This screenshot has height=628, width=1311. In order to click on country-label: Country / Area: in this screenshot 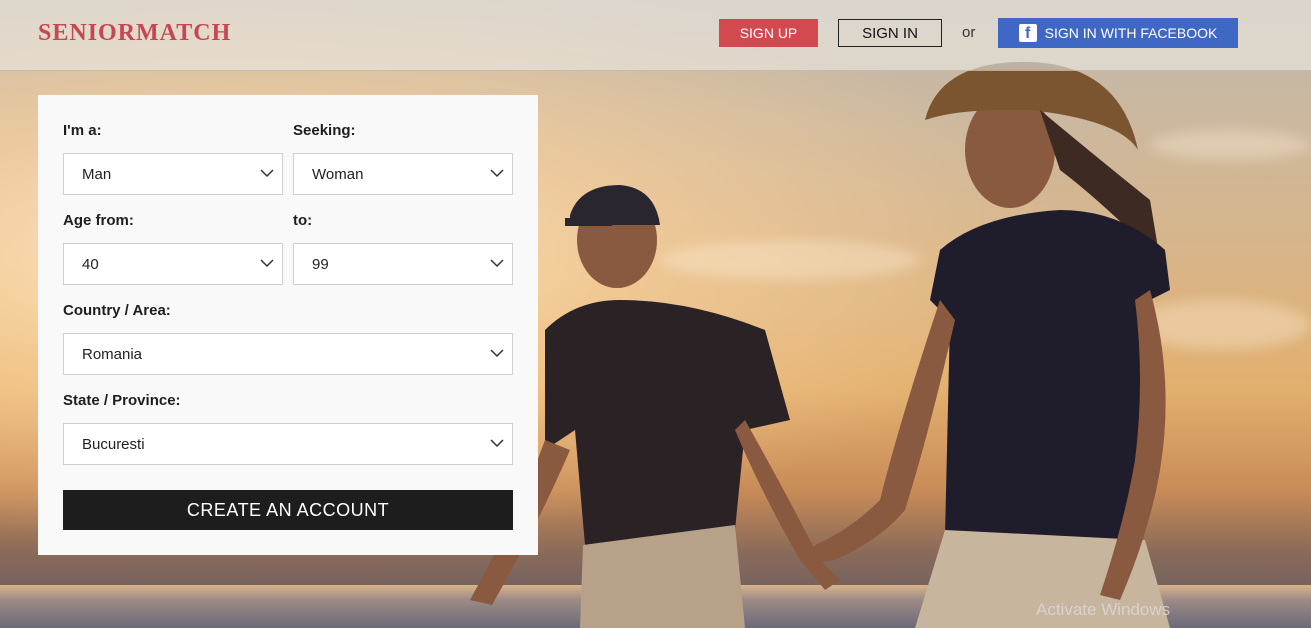, I will do `click(117, 310)`.